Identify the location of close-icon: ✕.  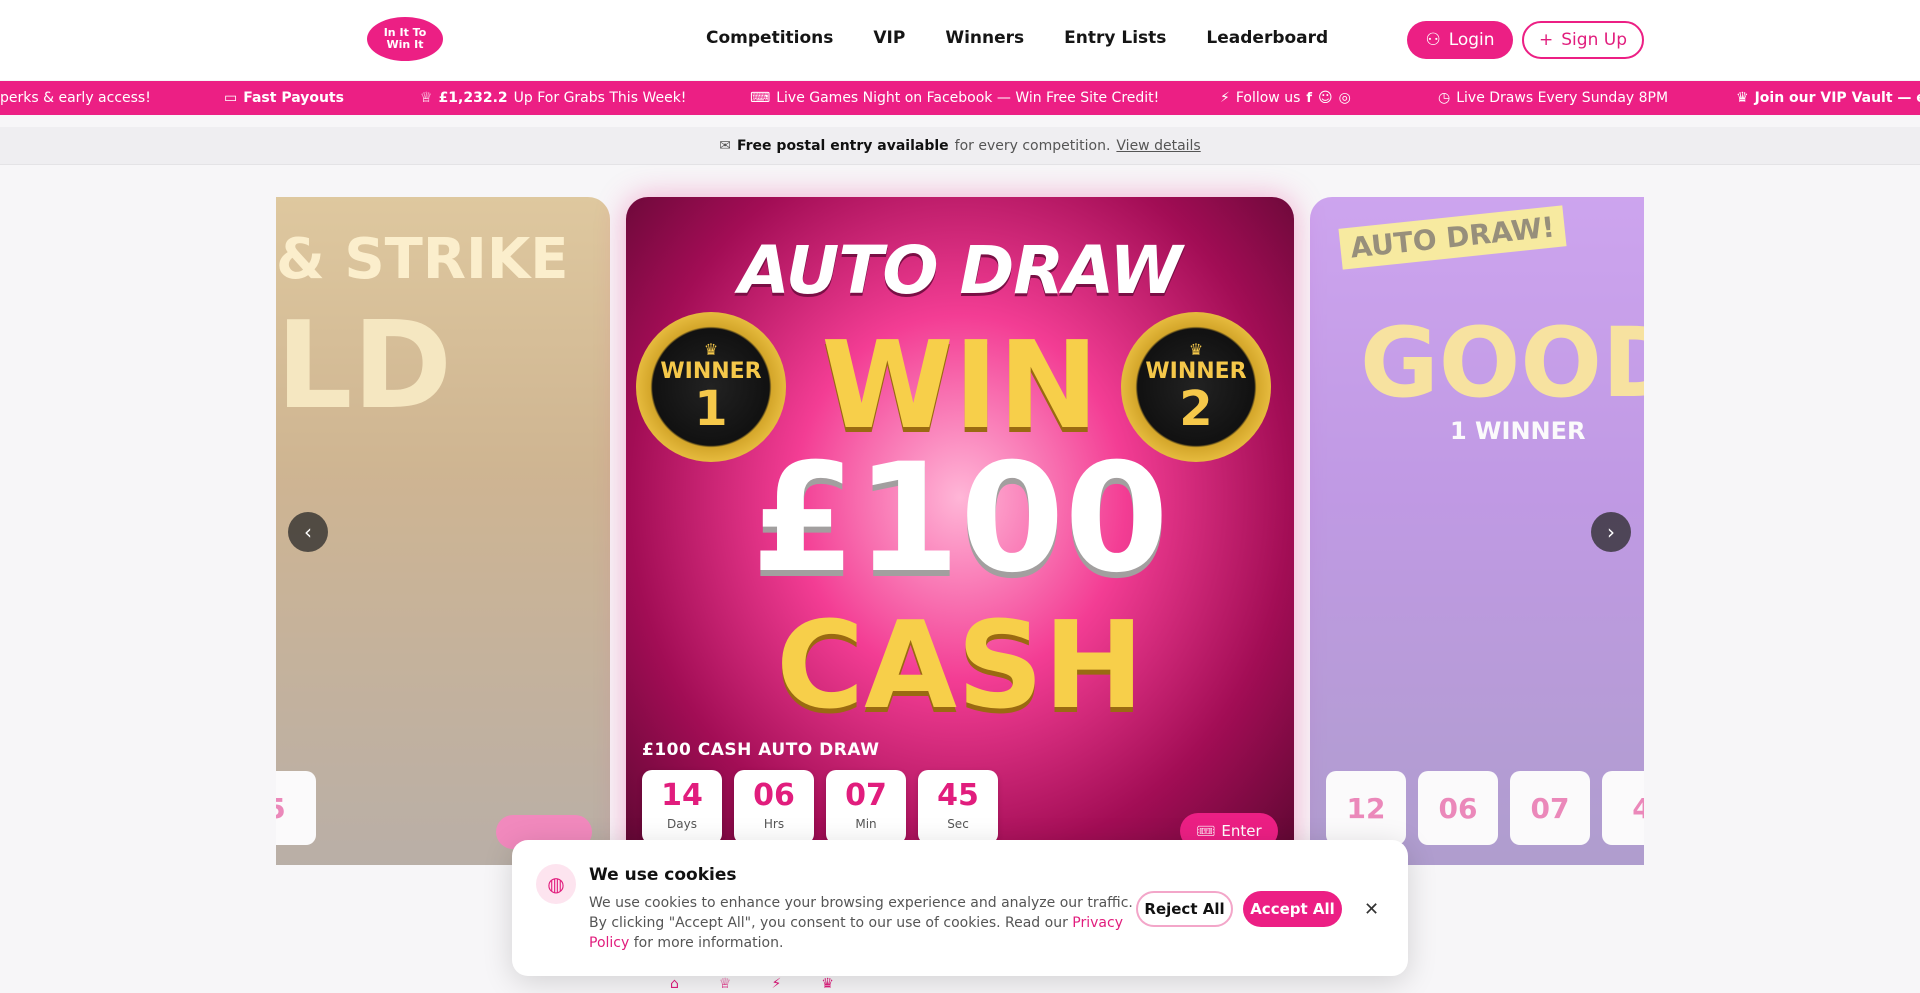
(1371, 909).